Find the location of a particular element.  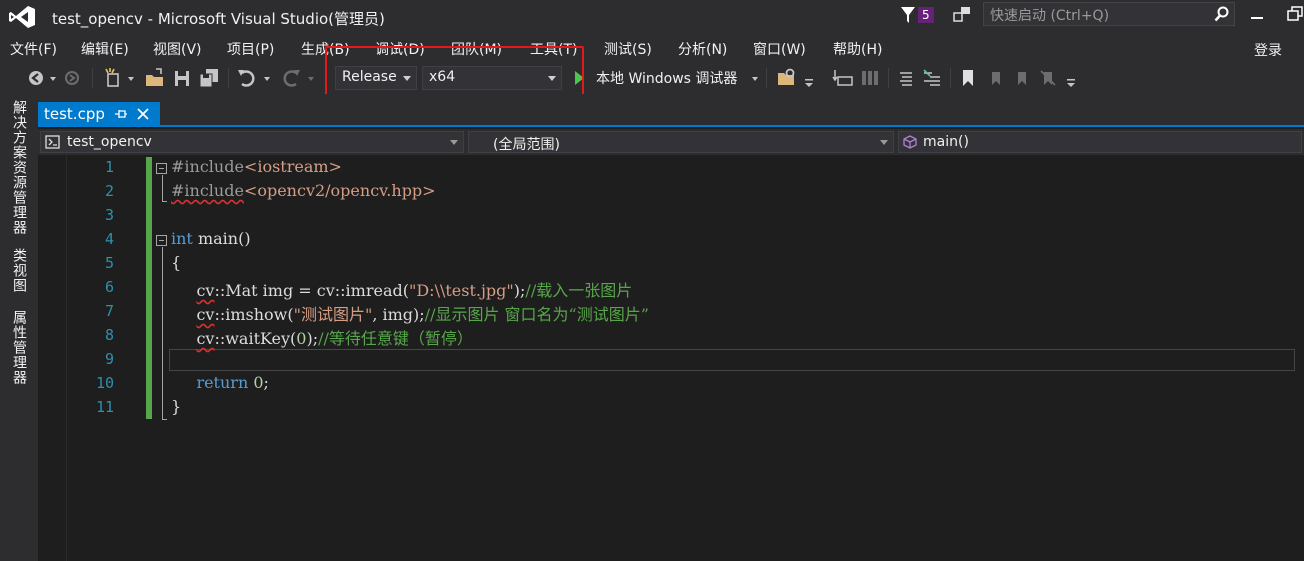

feedback-icon is located at coordinates (962, 15).